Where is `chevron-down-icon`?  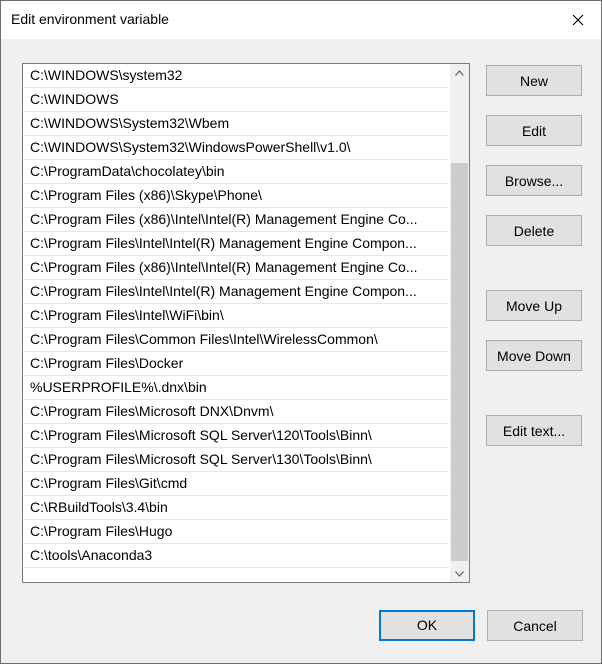
chevron-down-icon is located at coordinates (459, 573).